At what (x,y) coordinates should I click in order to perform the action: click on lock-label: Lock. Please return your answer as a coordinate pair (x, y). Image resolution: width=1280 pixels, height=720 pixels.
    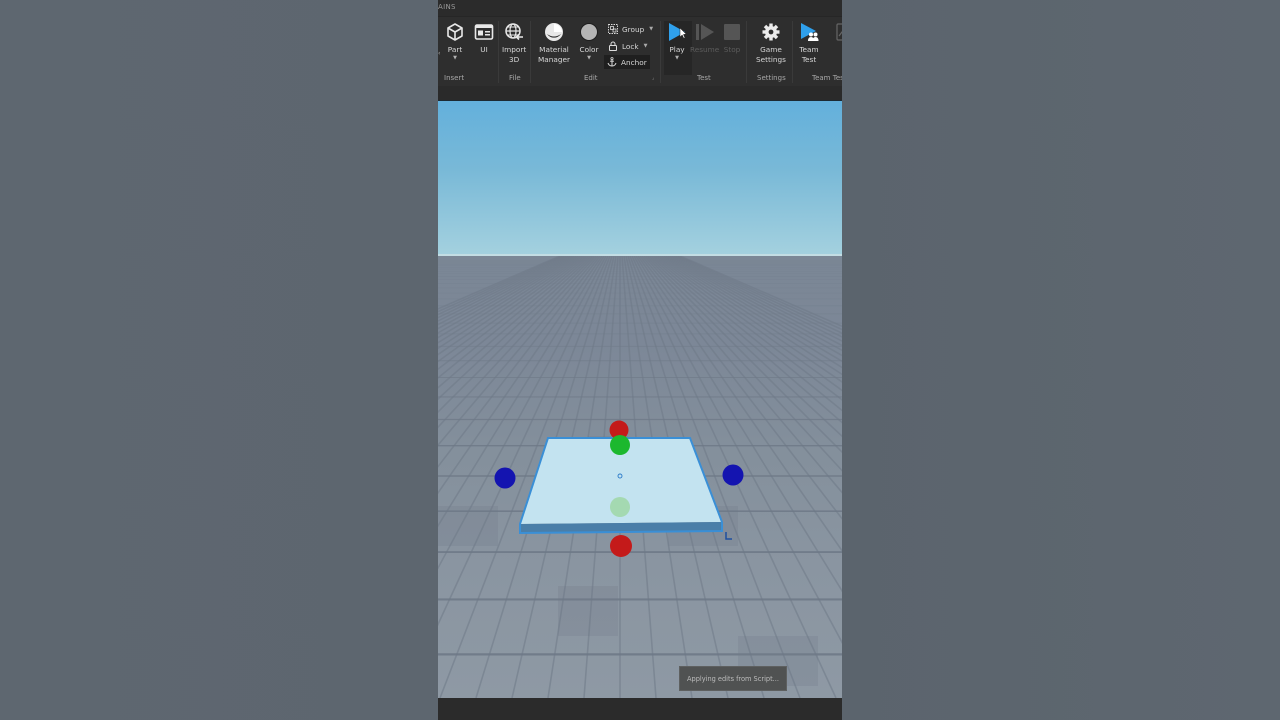
    Looking at the image, I should click on (630, 46).